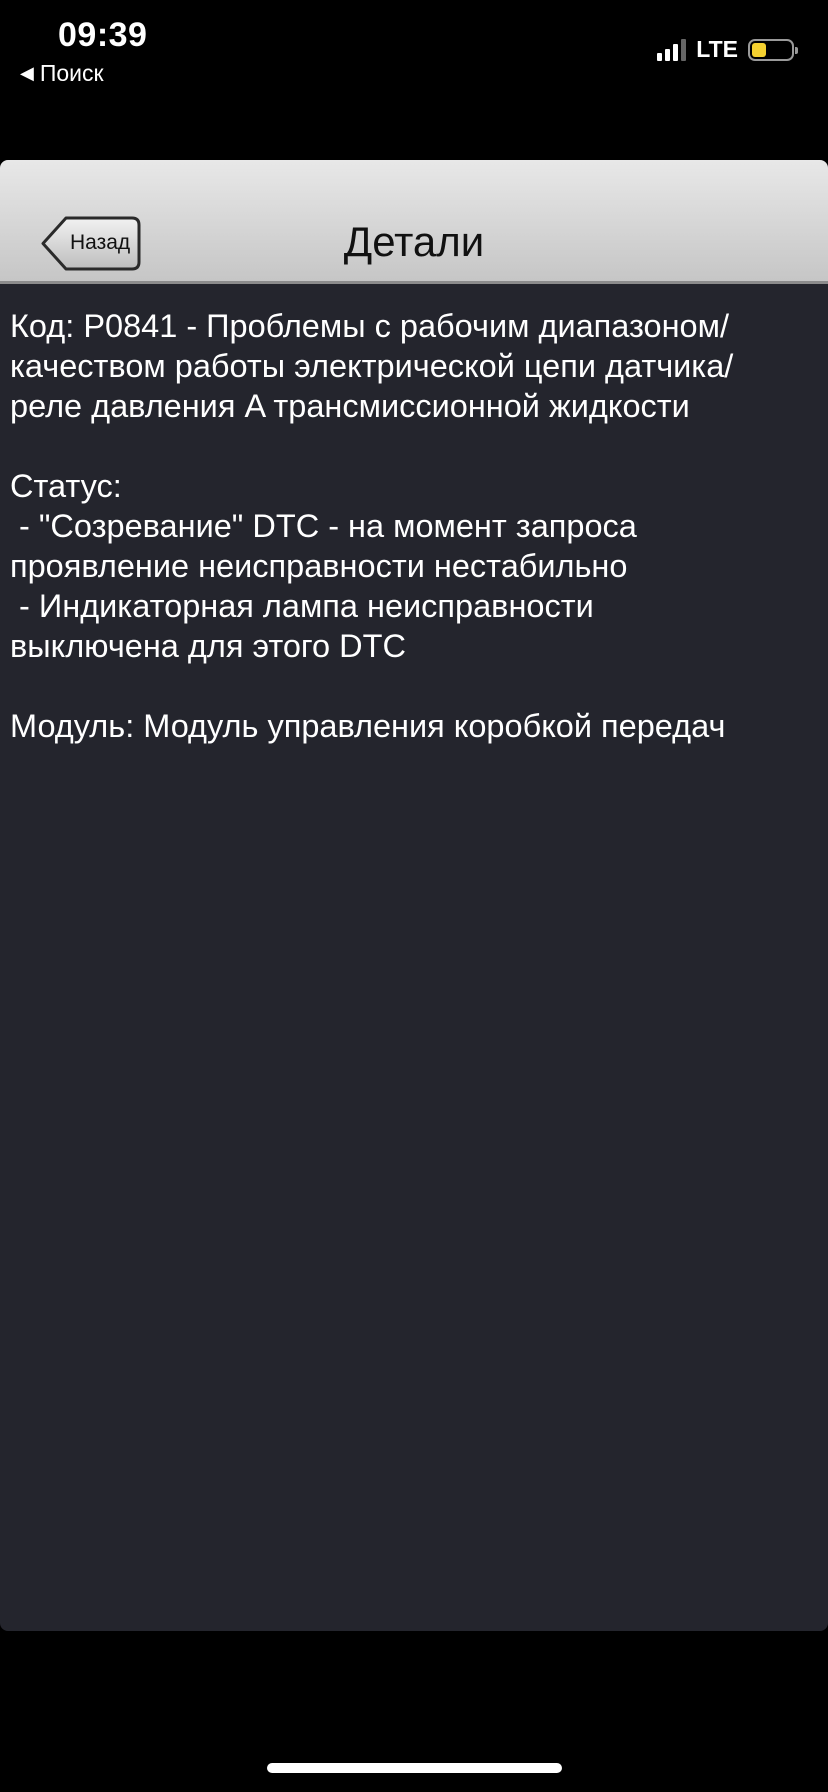  What do you see at coordinates (414, 1768) in the screenshot?
I see `home-indicator` at bounding box center [414, 1768].